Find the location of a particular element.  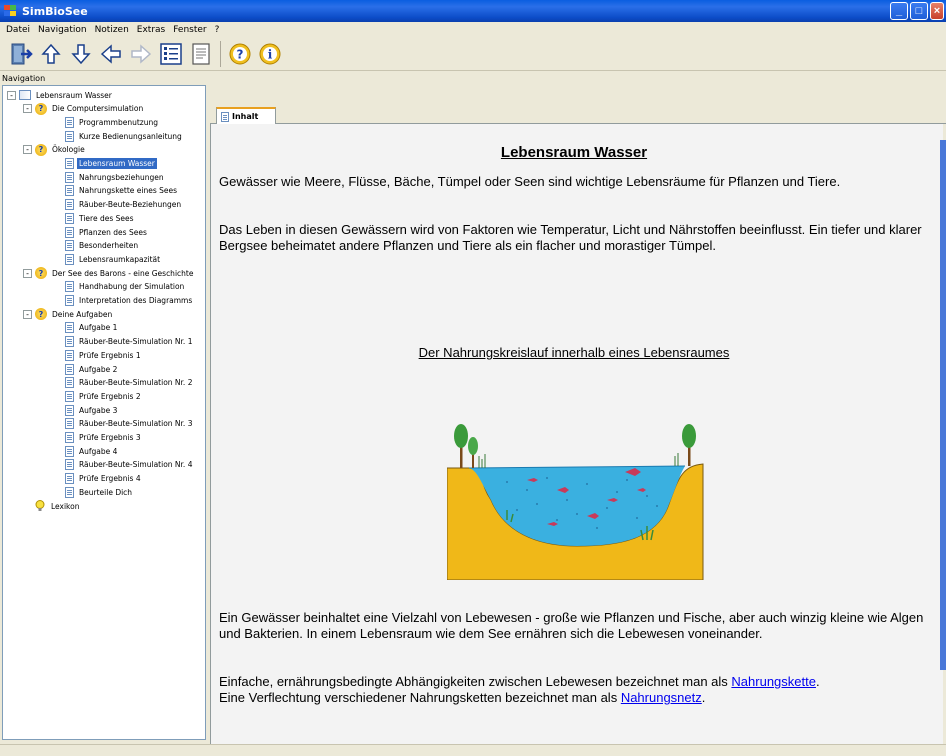

nahrungsnetz-link: Nahrungsnetz is located at coordinates (661, 697).